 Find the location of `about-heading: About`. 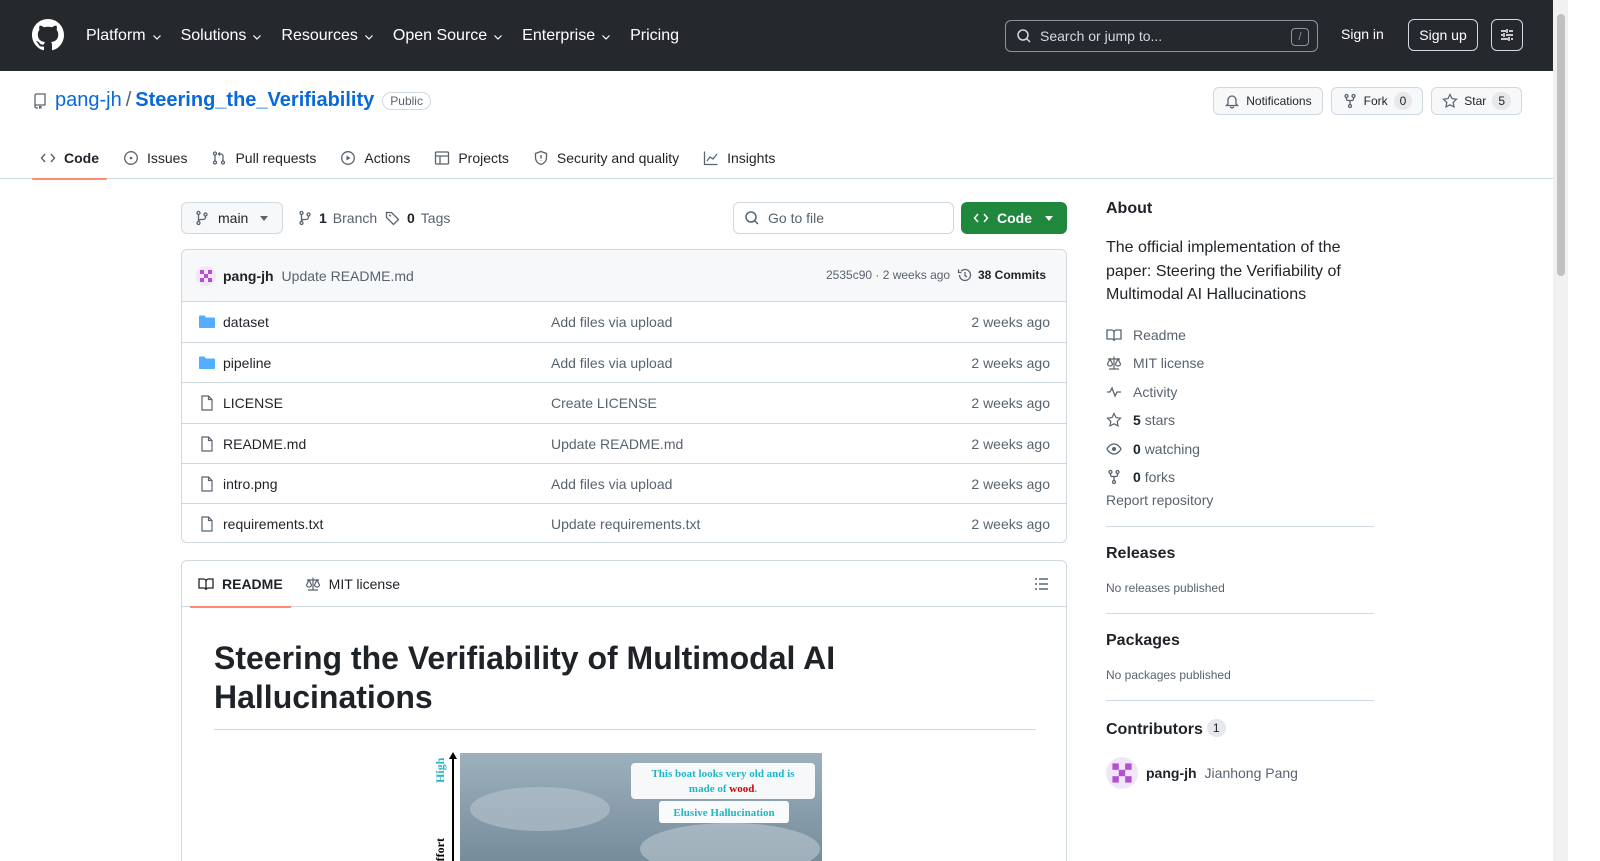

about-heading: About is located at coordinates (1129, 208).